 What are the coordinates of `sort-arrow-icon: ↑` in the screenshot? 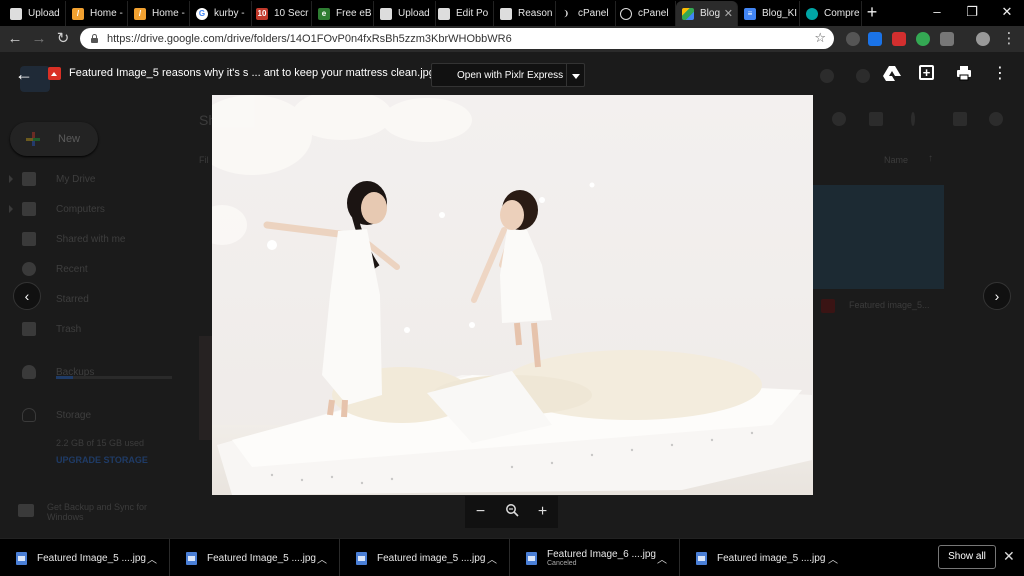 It's located at (930, 158).